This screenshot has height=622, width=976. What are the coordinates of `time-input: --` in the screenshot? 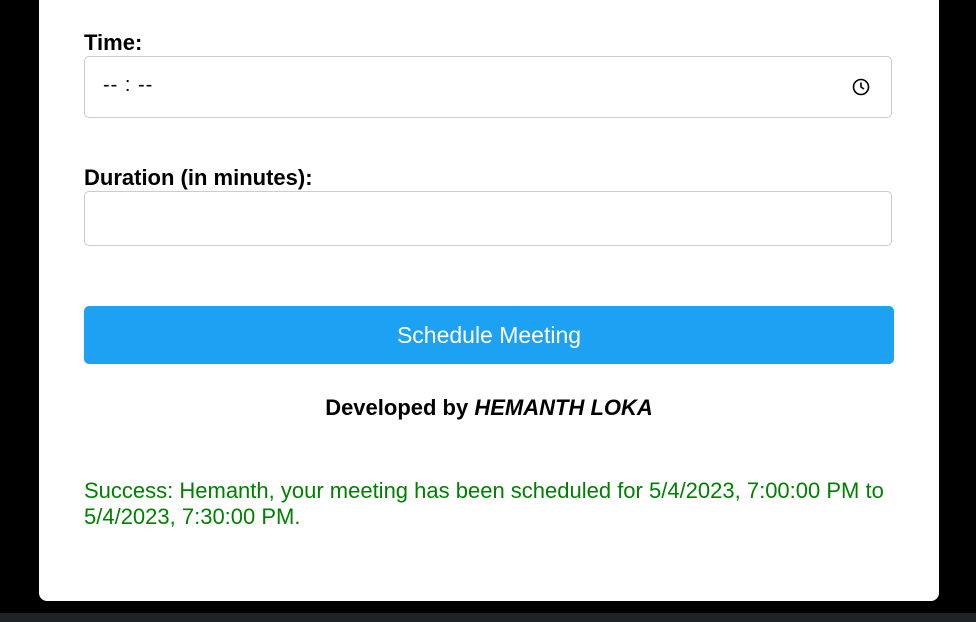 It's located at (488, 87).